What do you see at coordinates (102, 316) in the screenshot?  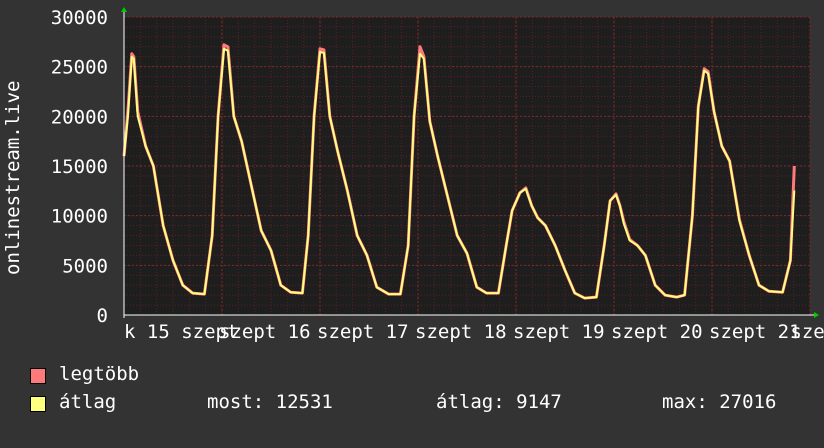 I see `y-tick-label: 0` at bounding box center [102, 316].